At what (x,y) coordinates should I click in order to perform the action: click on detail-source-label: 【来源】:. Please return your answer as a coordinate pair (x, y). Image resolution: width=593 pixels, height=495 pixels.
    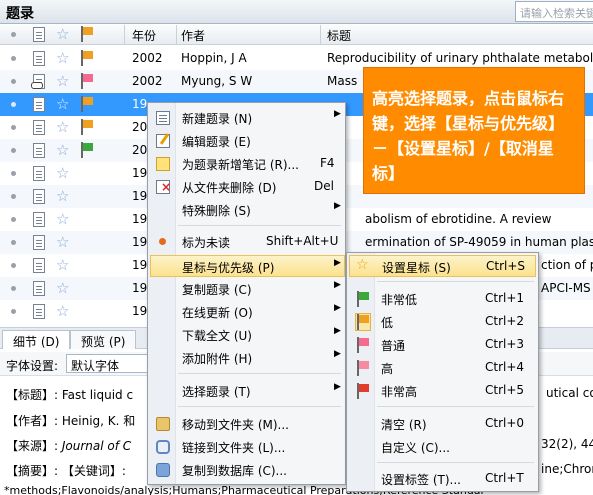
    Looking at the image, I should click on (32, 446).